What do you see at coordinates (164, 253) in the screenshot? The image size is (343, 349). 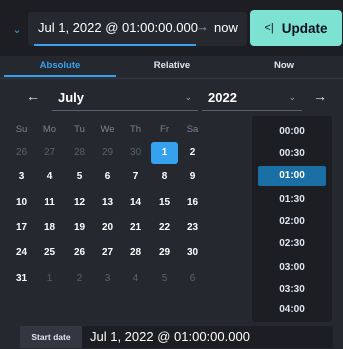 I see `calendar-day: 29` at bounding box center [164, 253].